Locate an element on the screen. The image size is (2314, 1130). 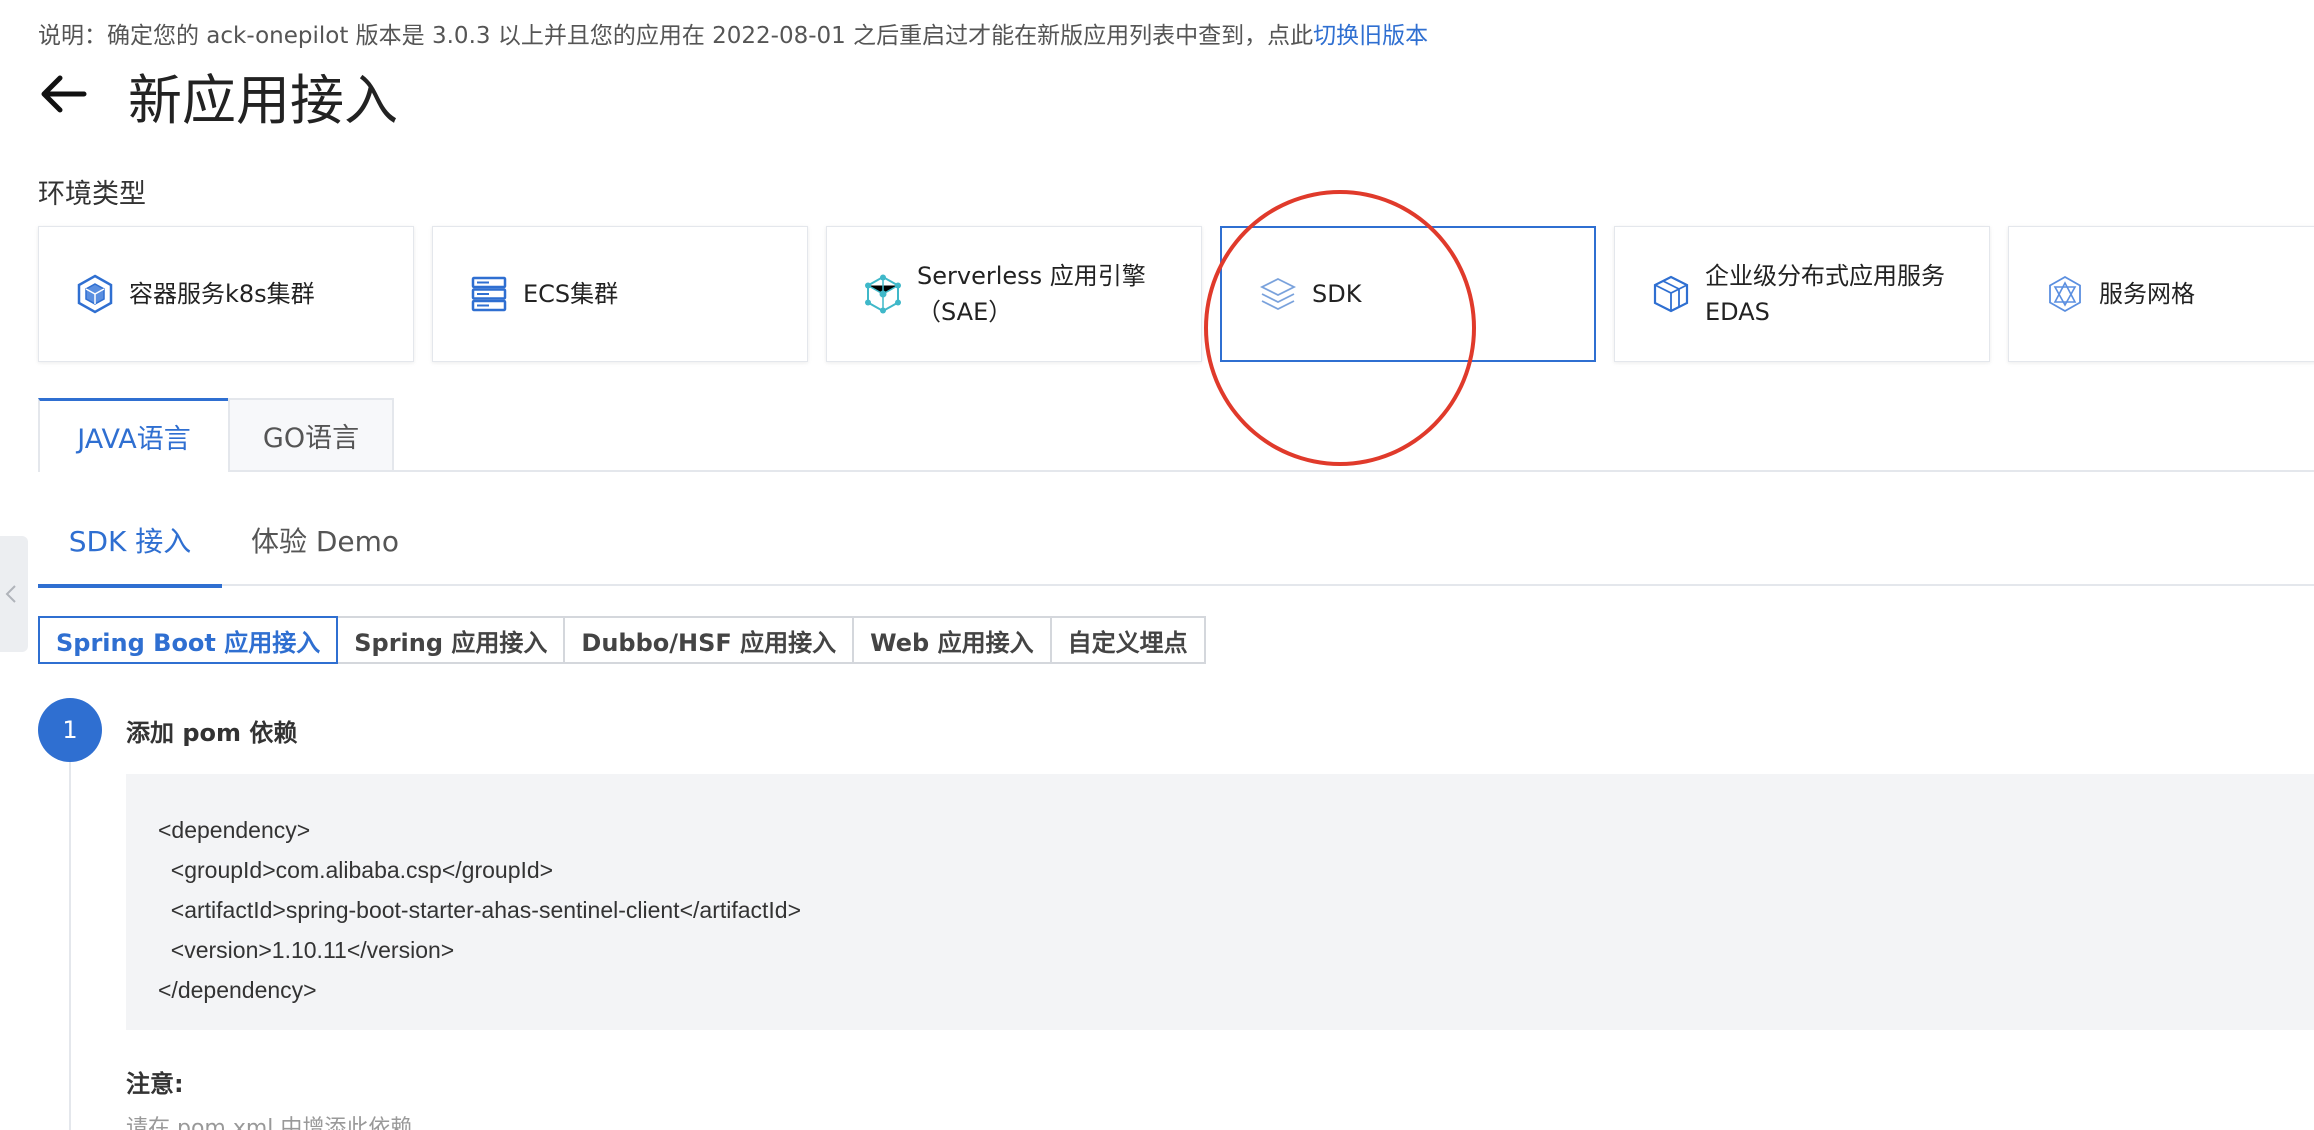
env-card-edas: 企业级分布式应用服务 EDAS is located at coordinates (1802, 294).